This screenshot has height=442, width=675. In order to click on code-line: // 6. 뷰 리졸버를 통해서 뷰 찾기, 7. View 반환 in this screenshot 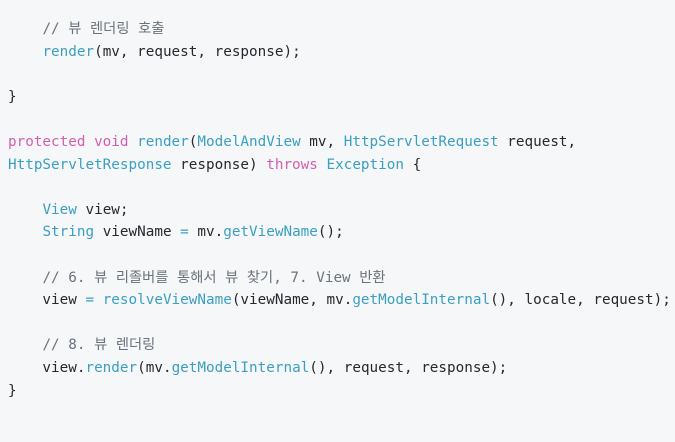, I will do `click(197, 278)`.